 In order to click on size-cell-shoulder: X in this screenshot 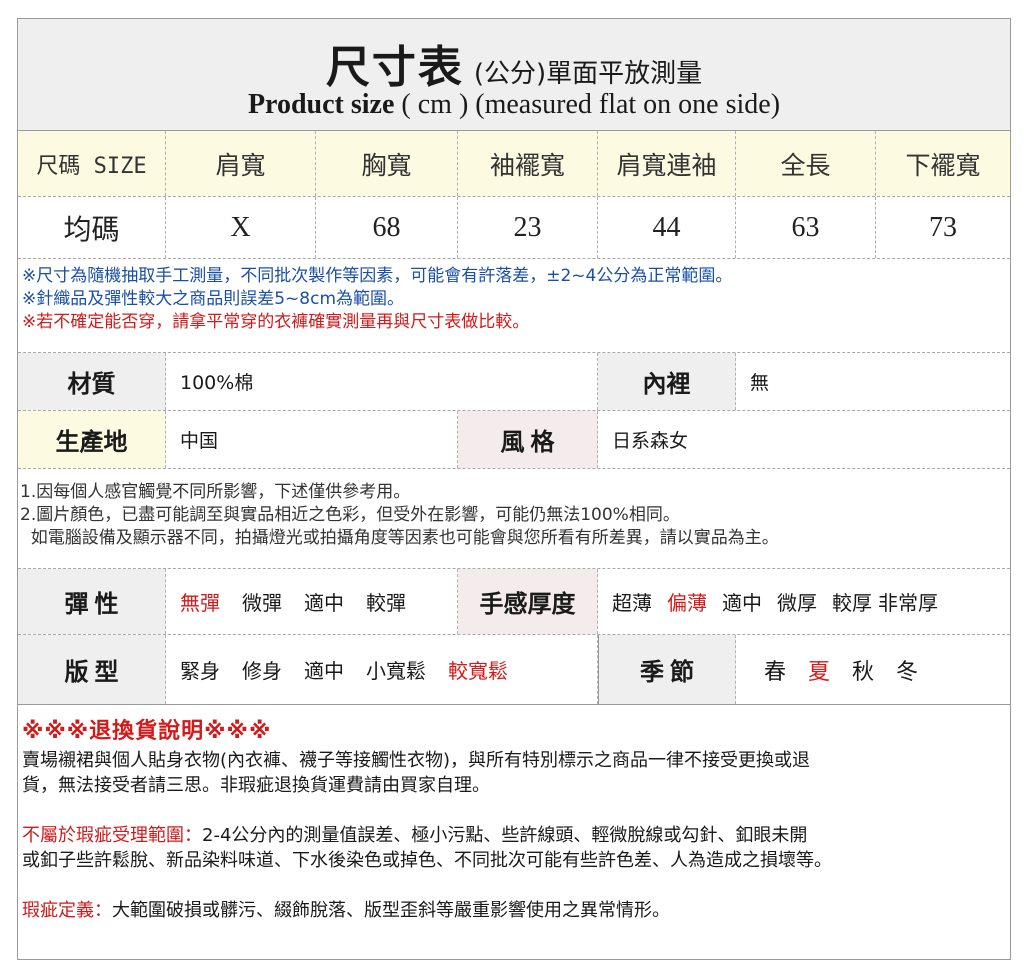, I will do `click(241, 227)`.